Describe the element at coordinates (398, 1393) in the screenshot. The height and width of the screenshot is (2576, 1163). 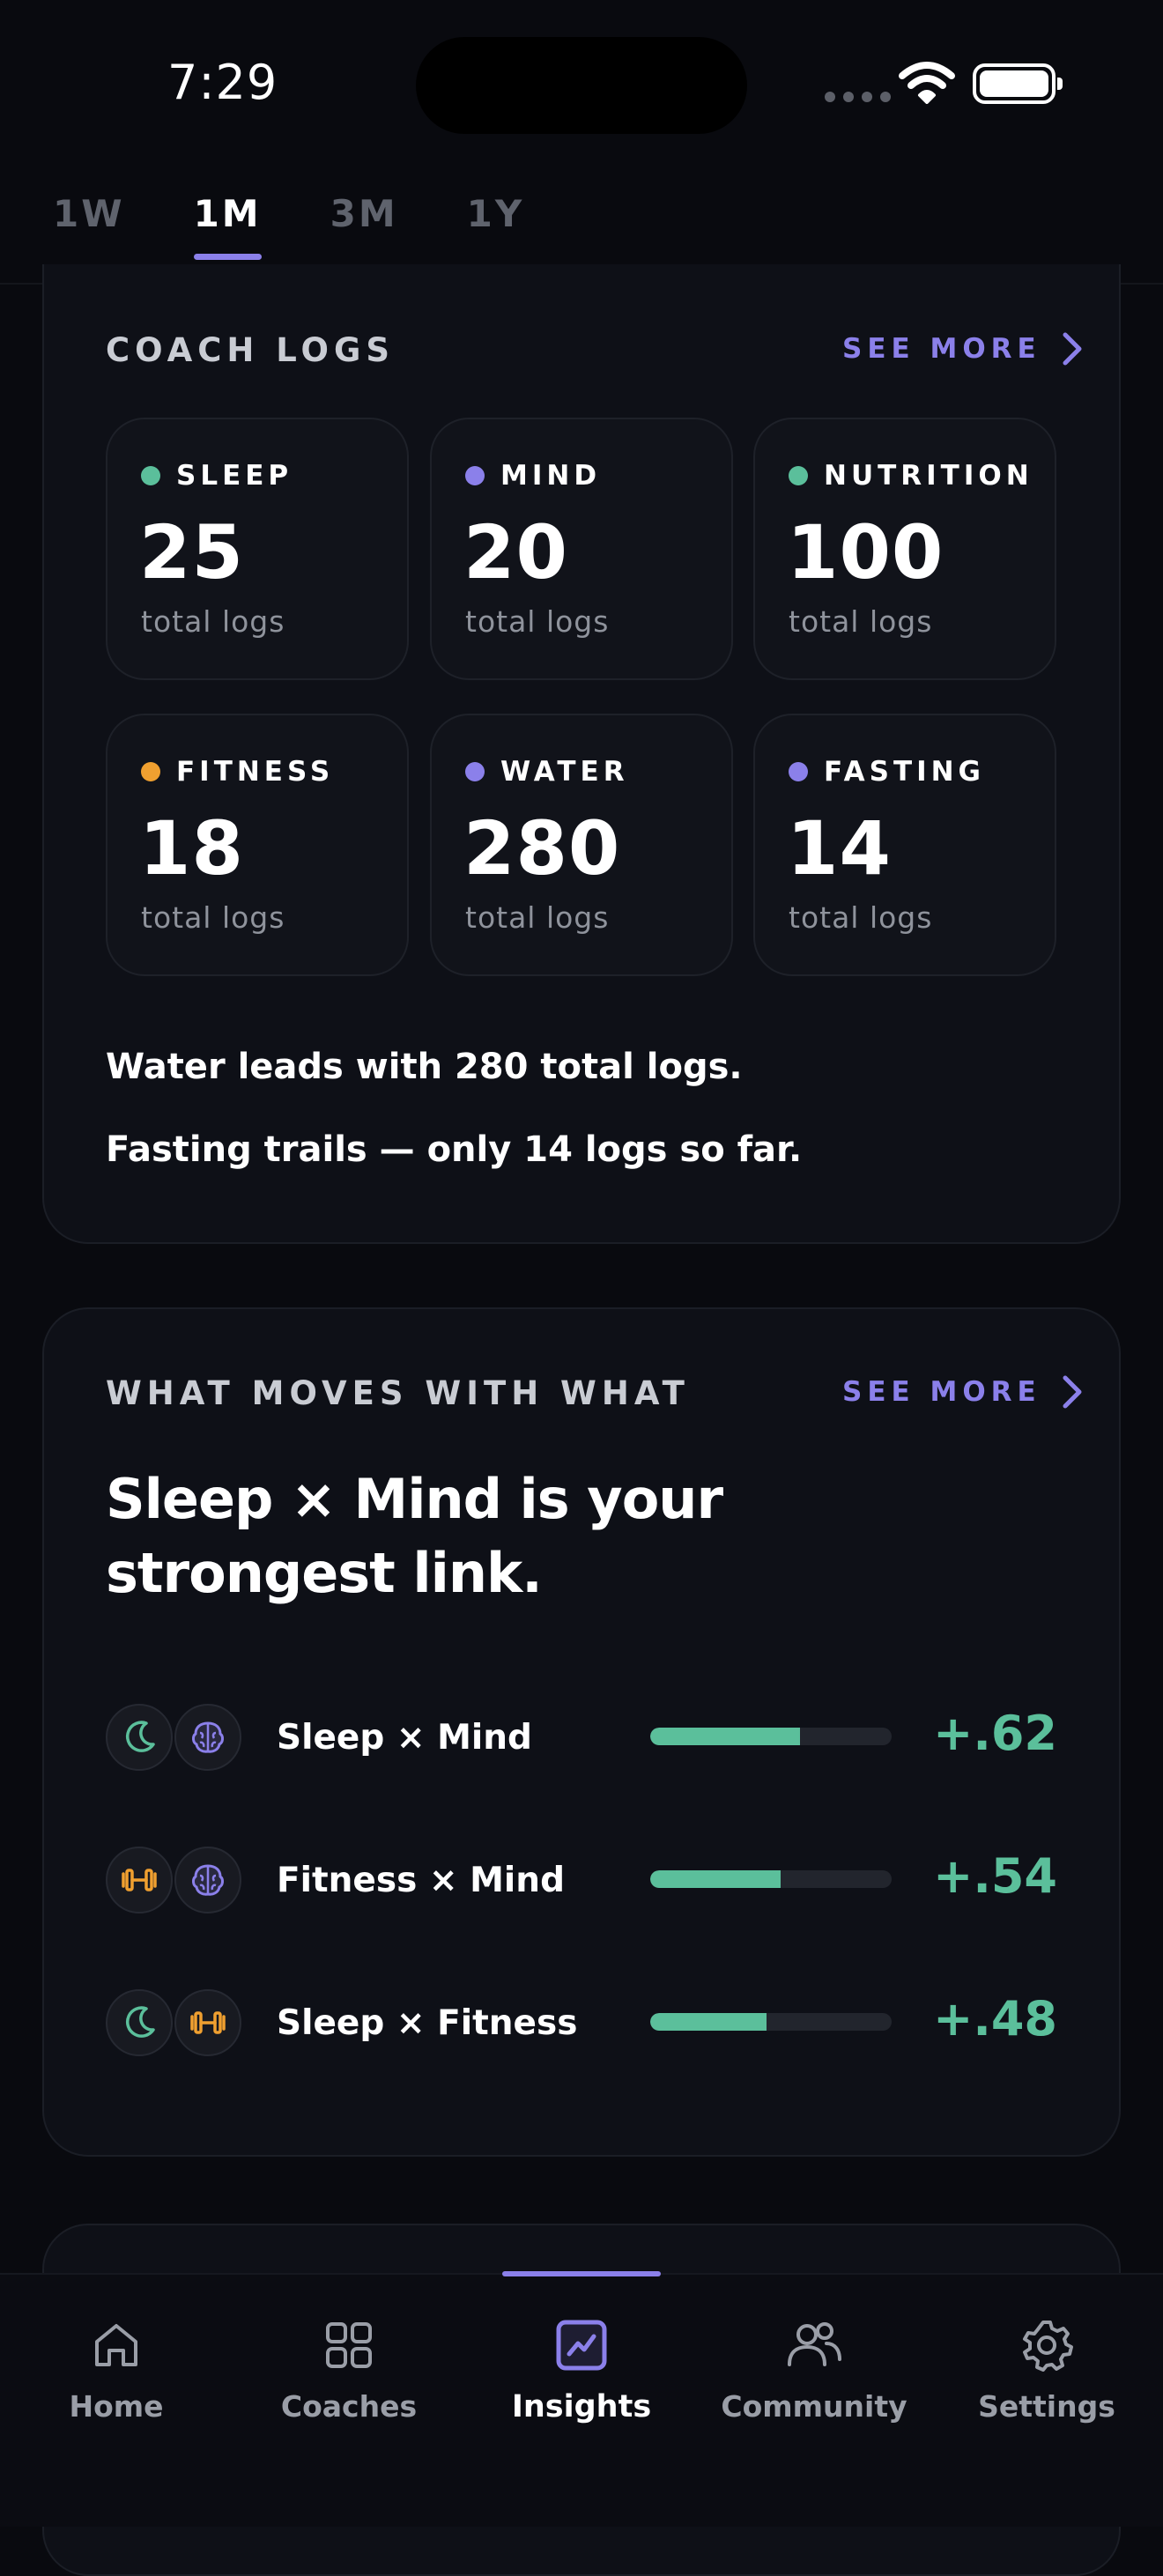
I see `correlations-title: WHAT MOVES WITH WHAT` at that location.